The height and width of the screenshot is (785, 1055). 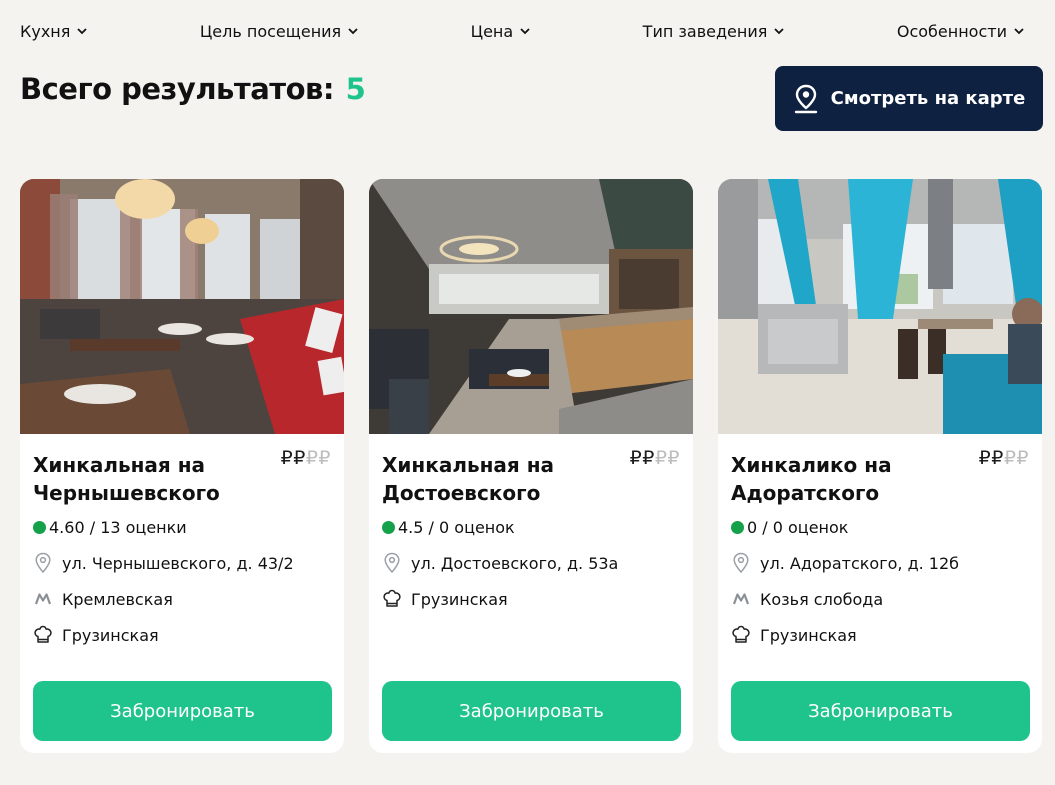 I want to click on rating-text: 4.5 / 0 оценок, so click(x=456, y=527).